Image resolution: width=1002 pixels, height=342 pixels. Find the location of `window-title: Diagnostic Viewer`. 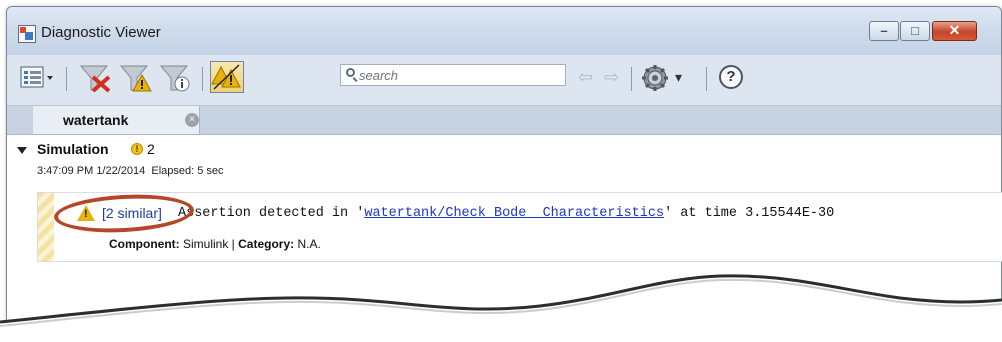

window-title: Diagnostic Viewer is located at coordinates (101, 32).